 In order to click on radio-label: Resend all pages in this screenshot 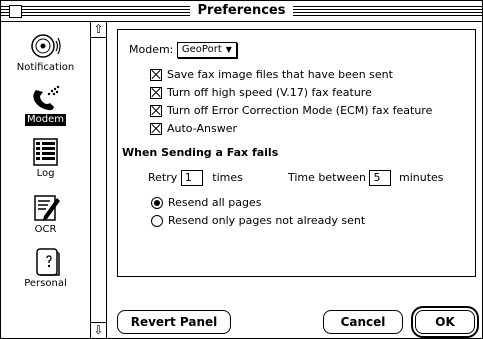, I will do `click(215, 202)`.